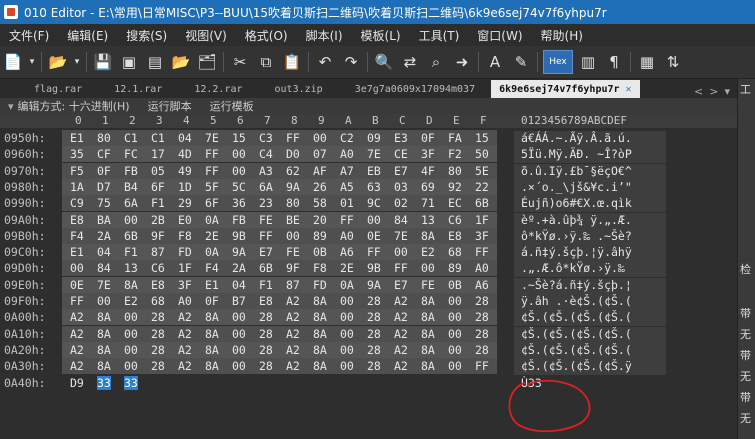 The width and height of the screenshot is (755, 439). What do you see at coordinates (77, 252) in the screenshot?
I see `hex-byte: E1` at bounding box center [77, 252].